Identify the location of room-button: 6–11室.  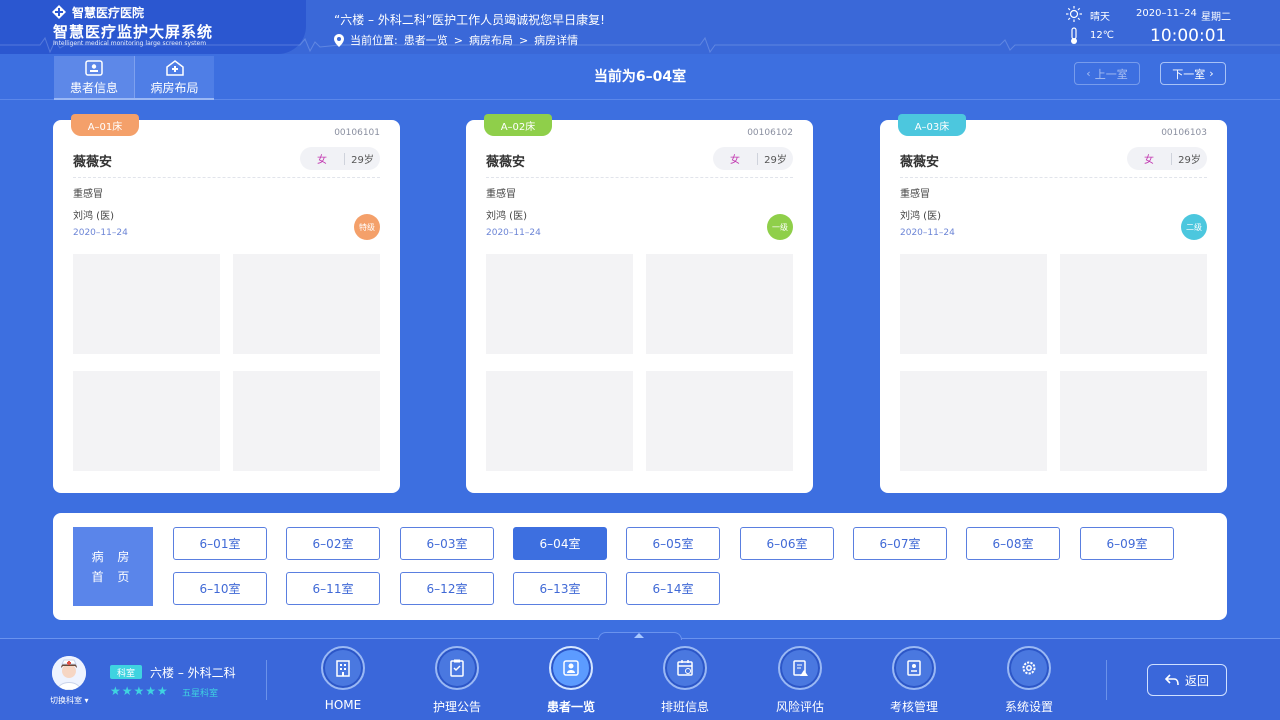
(333, 588).